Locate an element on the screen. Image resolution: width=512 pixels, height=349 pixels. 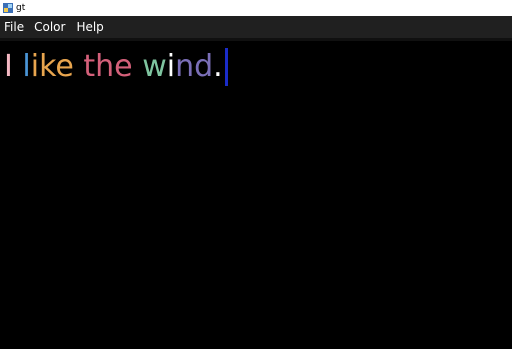
text-segment: l is located at coordinates (26, 66).